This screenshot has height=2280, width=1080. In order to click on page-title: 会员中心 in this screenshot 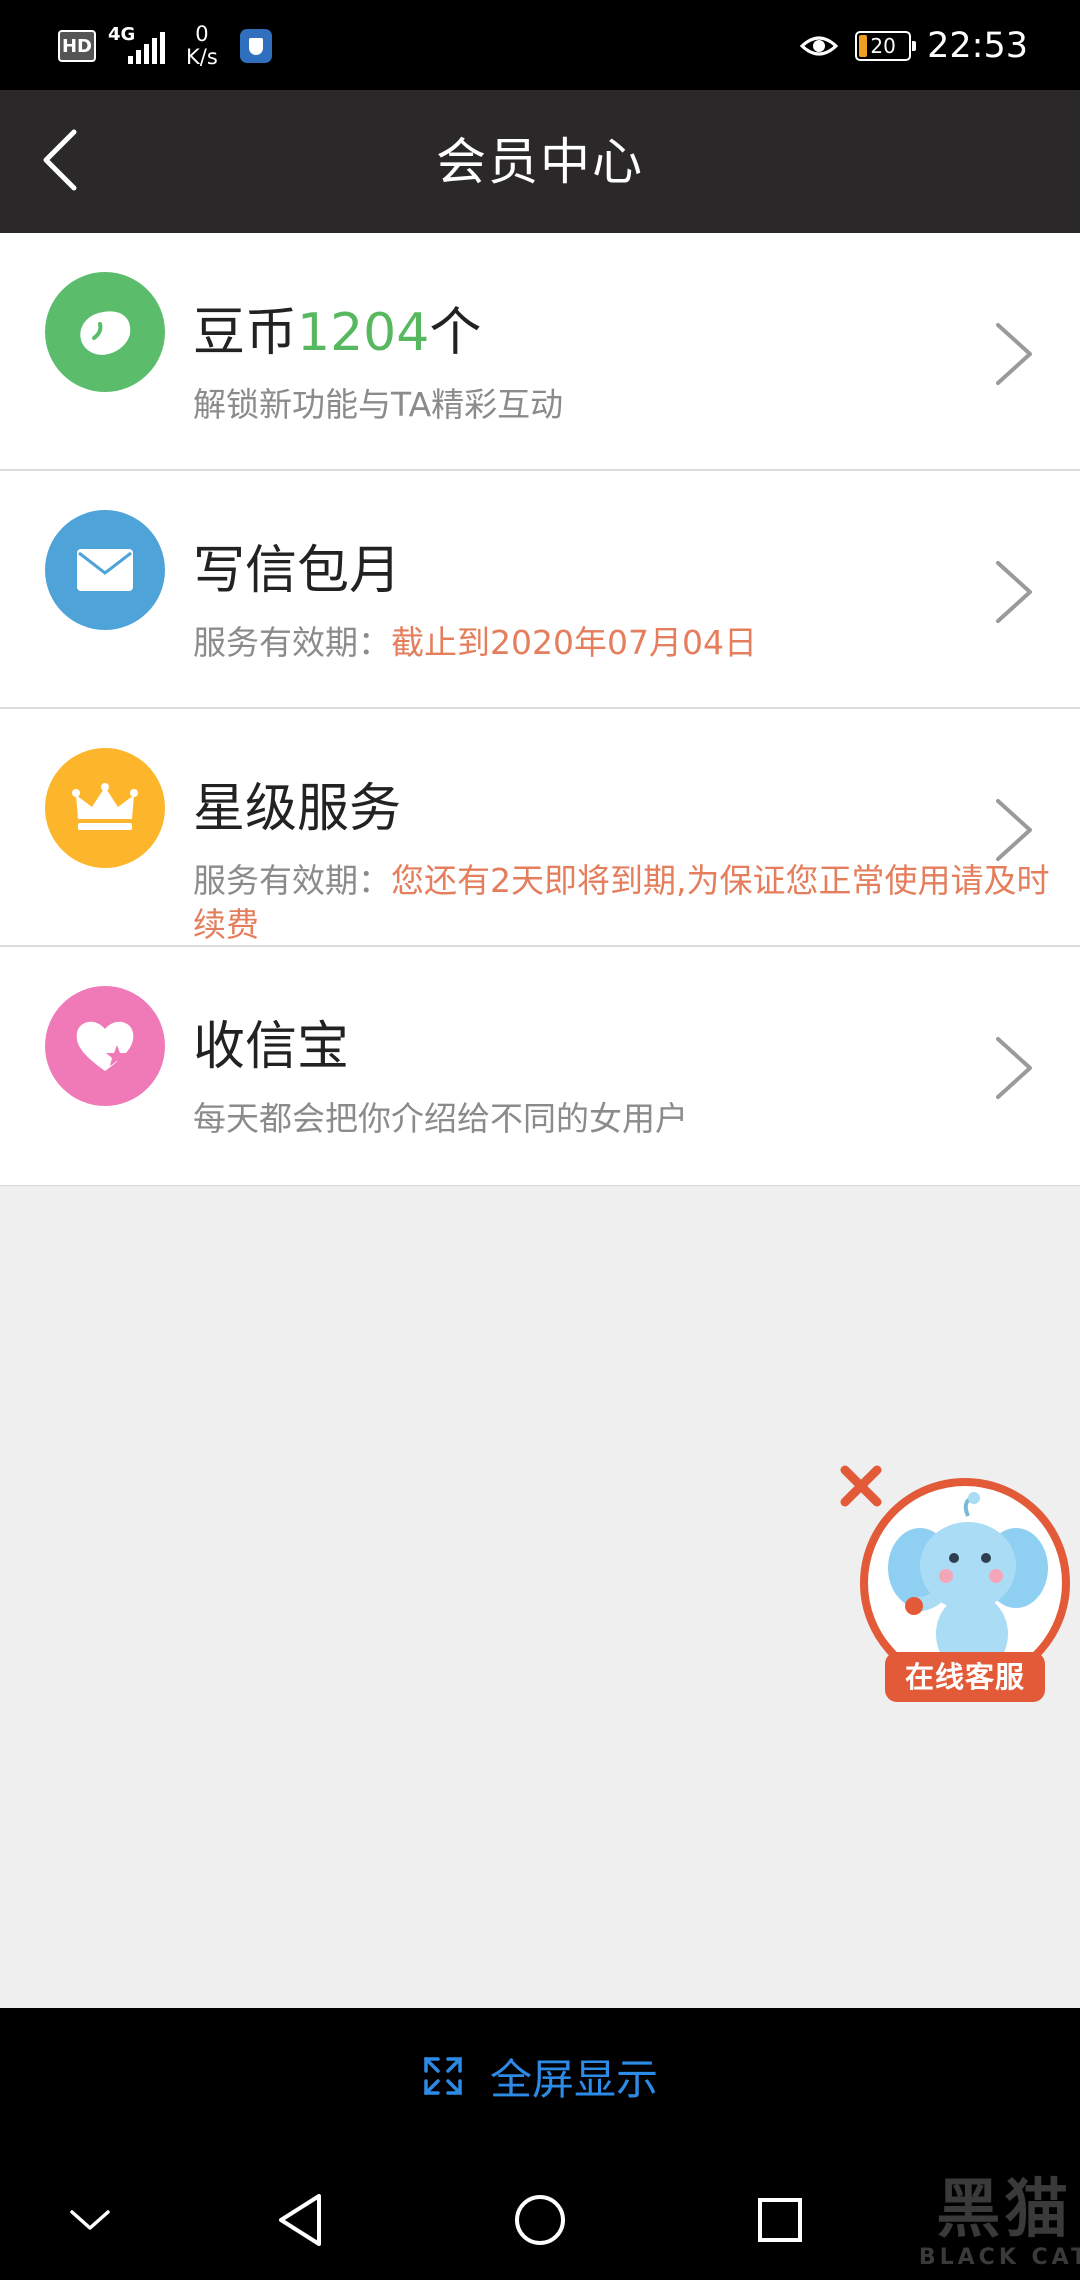, I will do `click(540, 162)`.